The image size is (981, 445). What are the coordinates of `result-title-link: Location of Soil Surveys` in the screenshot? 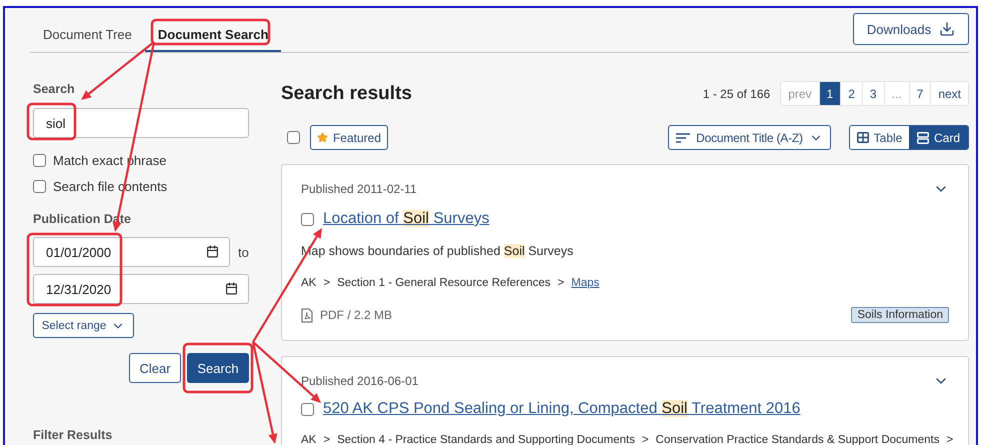 It's located at (406, 219).